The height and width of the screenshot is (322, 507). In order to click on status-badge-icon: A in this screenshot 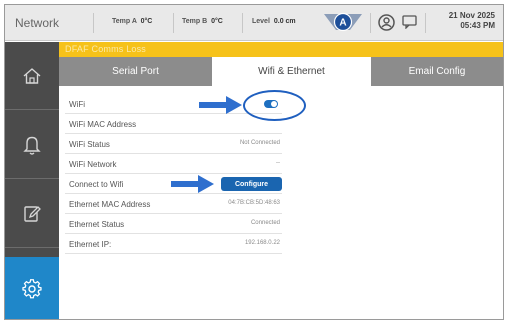, I will do `click(343, 22)`.